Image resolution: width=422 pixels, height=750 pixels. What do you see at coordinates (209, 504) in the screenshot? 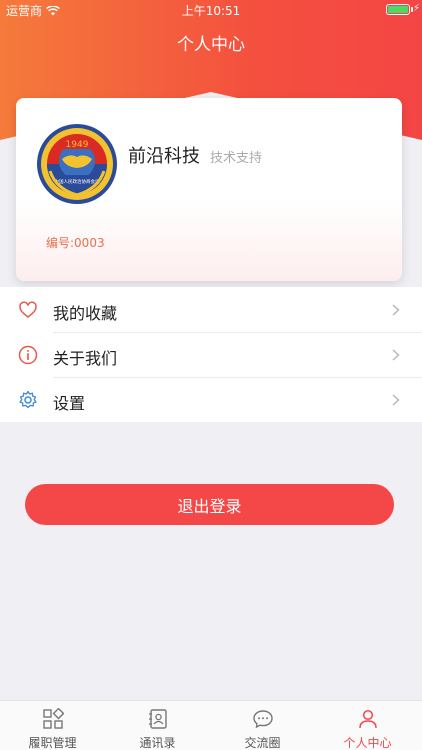
I see `logout-button: 退出登录` at bounding box center [209, 504].